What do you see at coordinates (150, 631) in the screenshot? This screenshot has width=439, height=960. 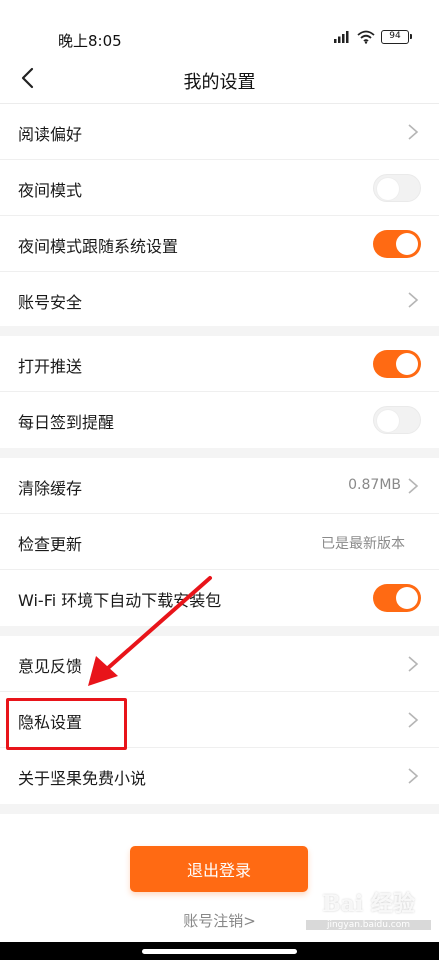 I see `annotation-arrow` at bounding box center [150, 631].